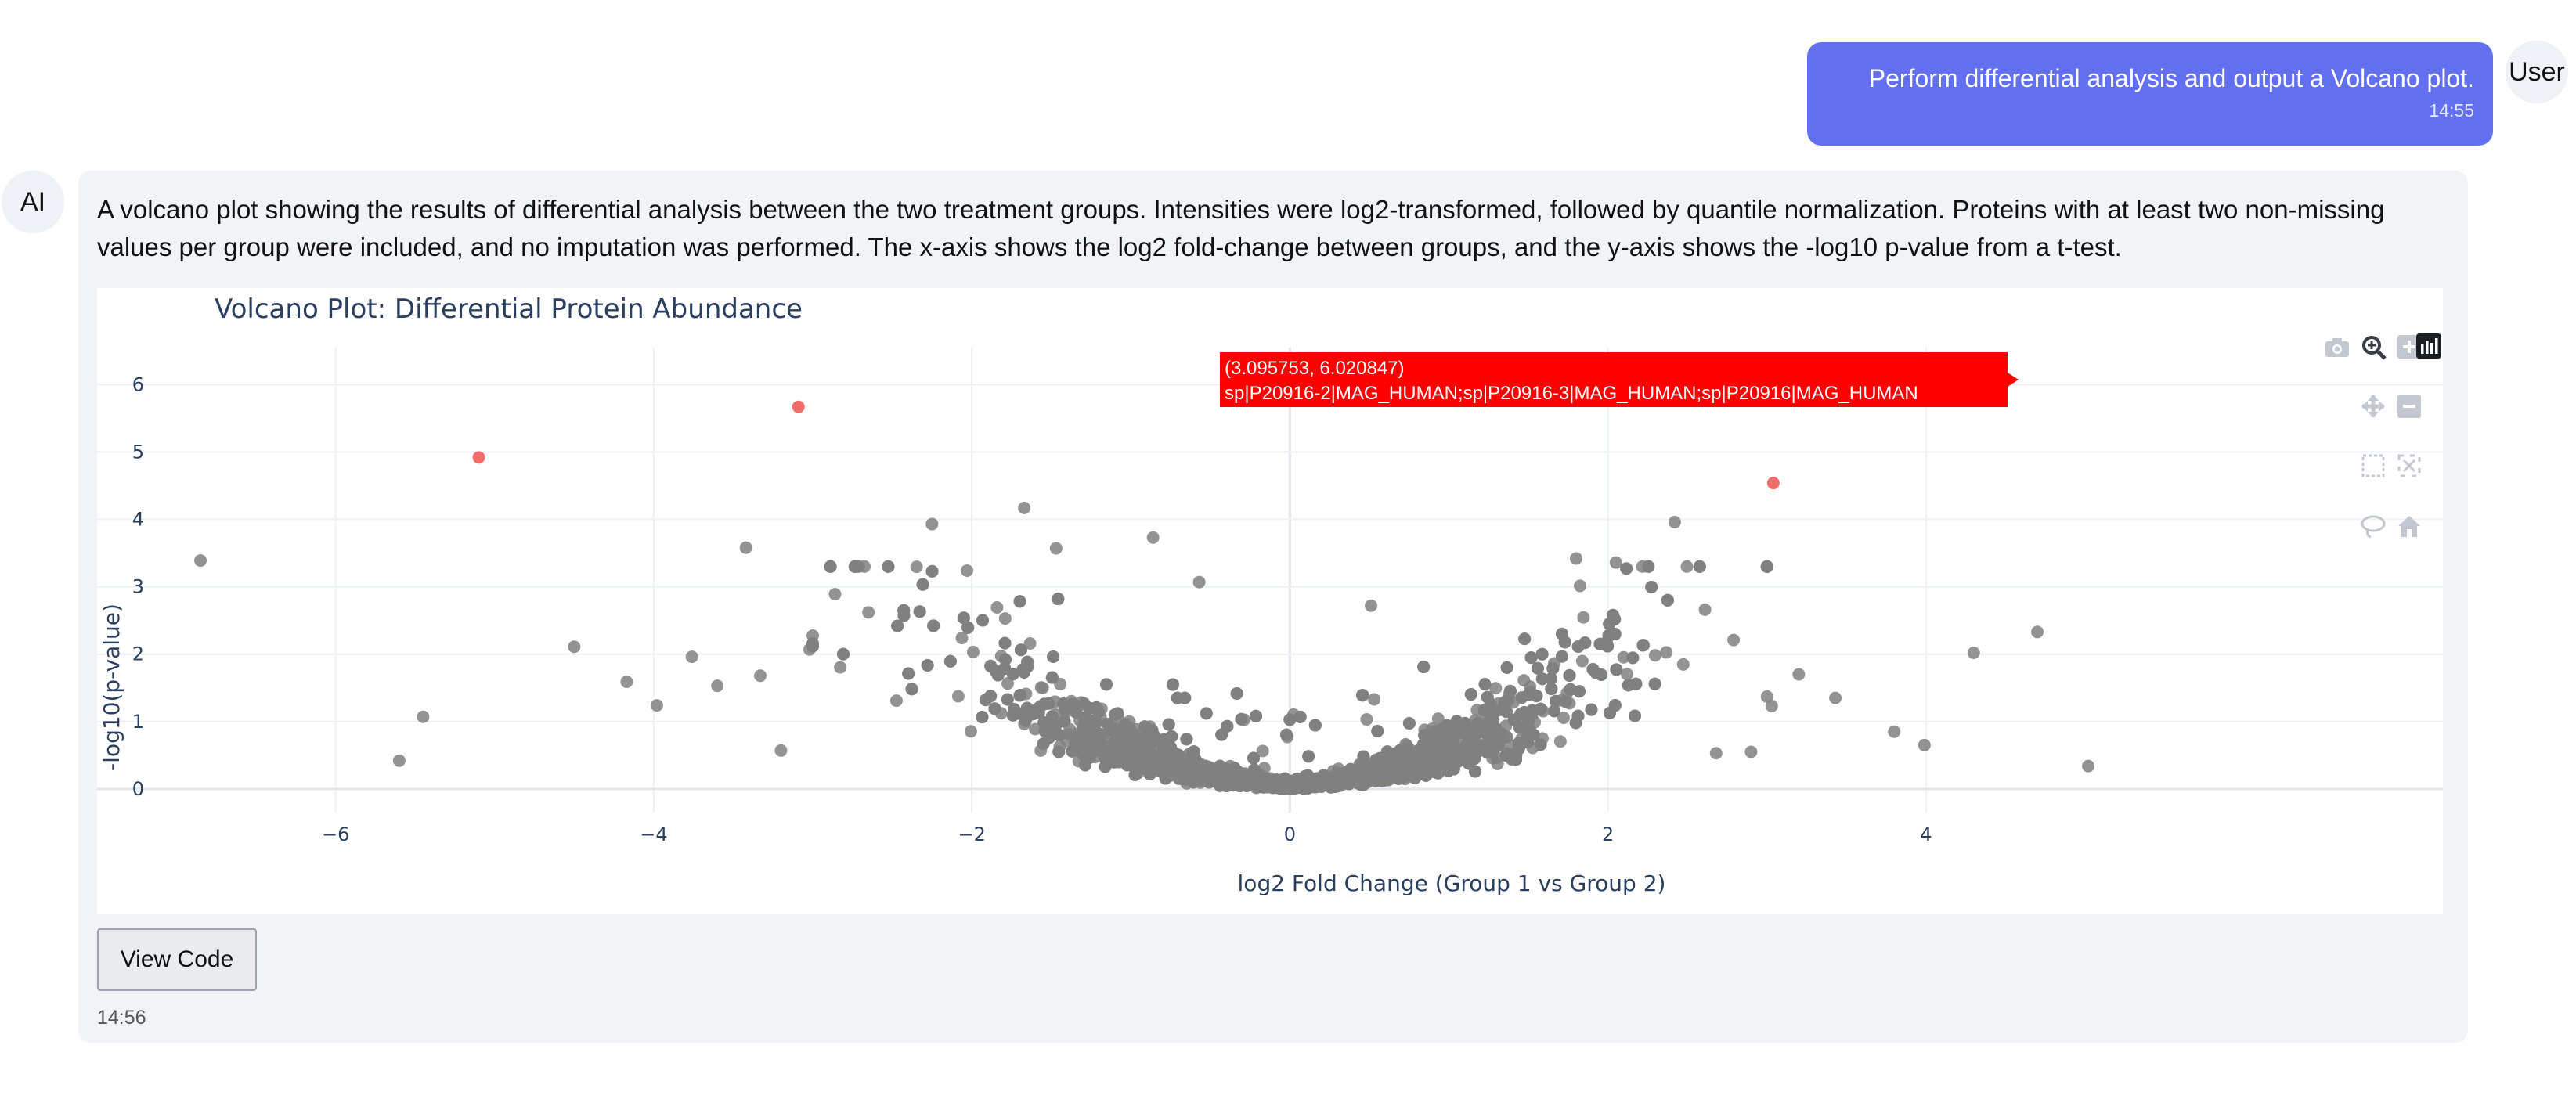 The width and height of the screenshot is (2576, 1099). I want to click on autoscale-icon, so click(2409, 465).